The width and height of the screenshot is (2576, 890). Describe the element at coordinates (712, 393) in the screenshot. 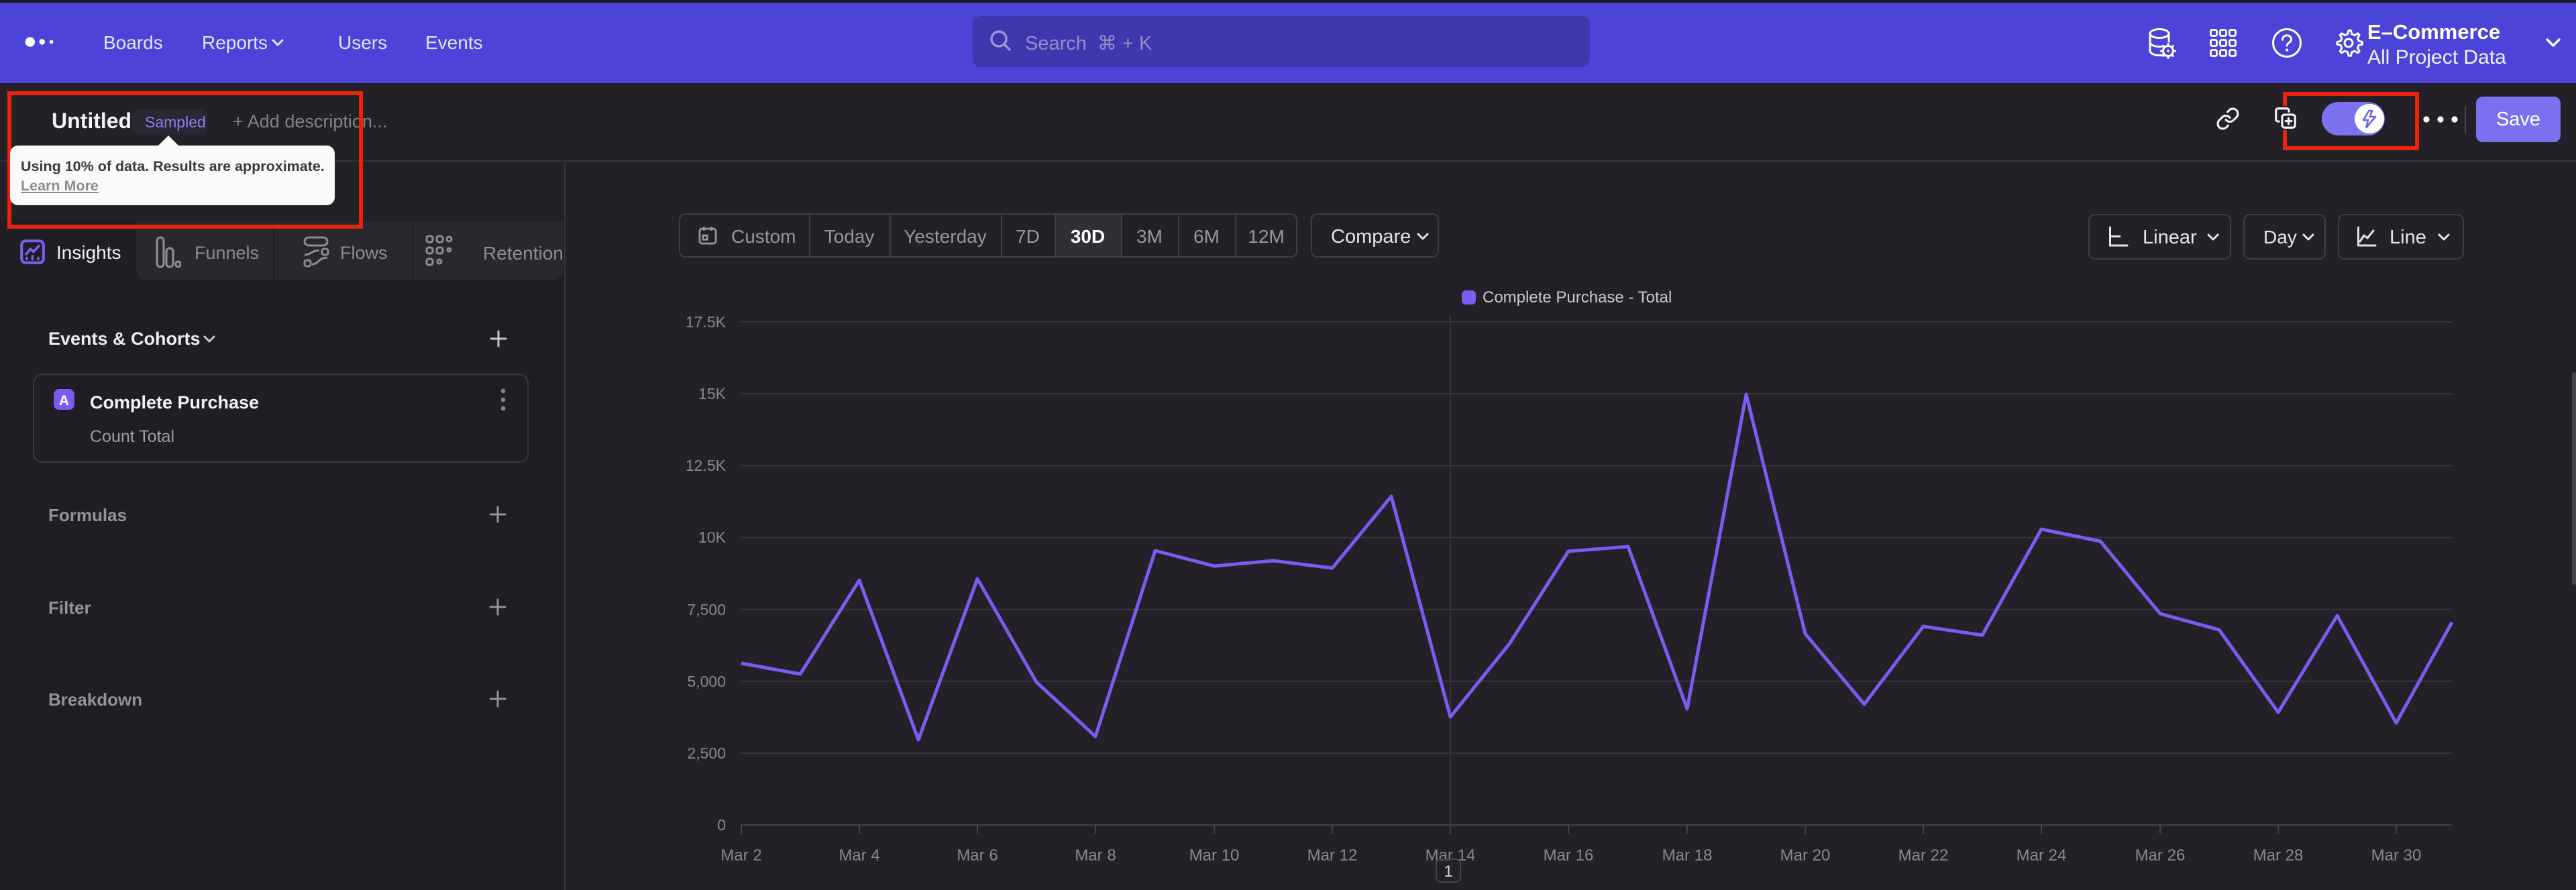

I see `svg-text: 15K` at that location.